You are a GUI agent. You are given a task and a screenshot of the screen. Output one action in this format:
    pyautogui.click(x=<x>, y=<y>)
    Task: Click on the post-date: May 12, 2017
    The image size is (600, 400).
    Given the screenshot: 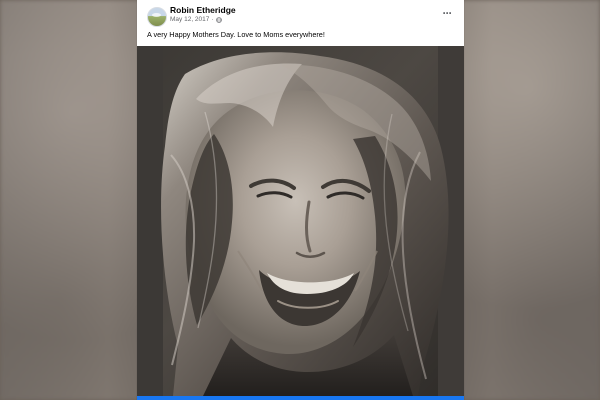 What is the action you would take?
    pyautogui.click(x=189, y=20)
    